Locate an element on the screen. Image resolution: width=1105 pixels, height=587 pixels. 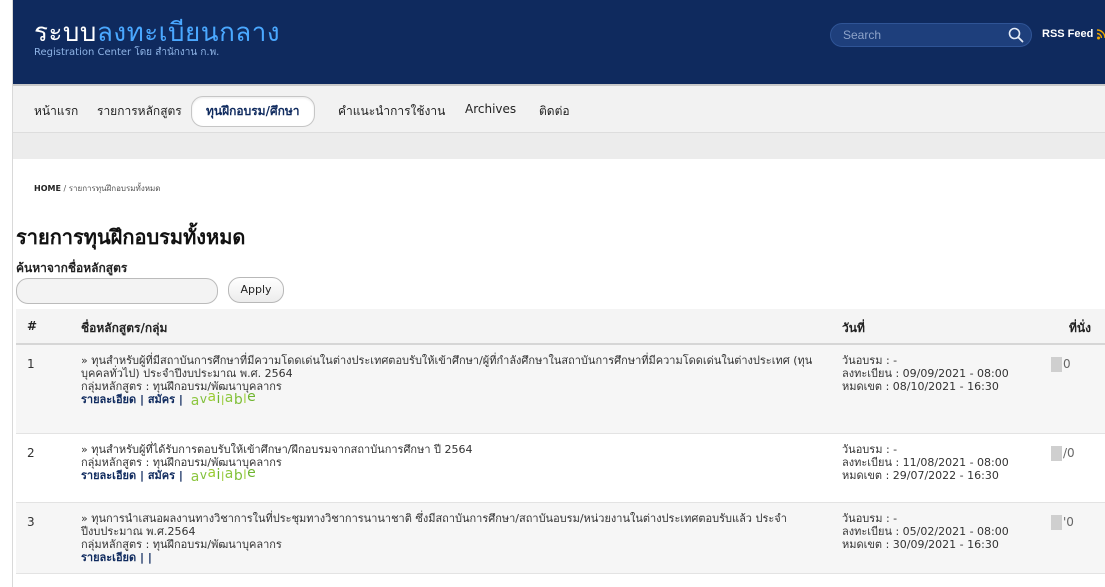
seat-cell: 0 is located at coordinates (1061, 364).